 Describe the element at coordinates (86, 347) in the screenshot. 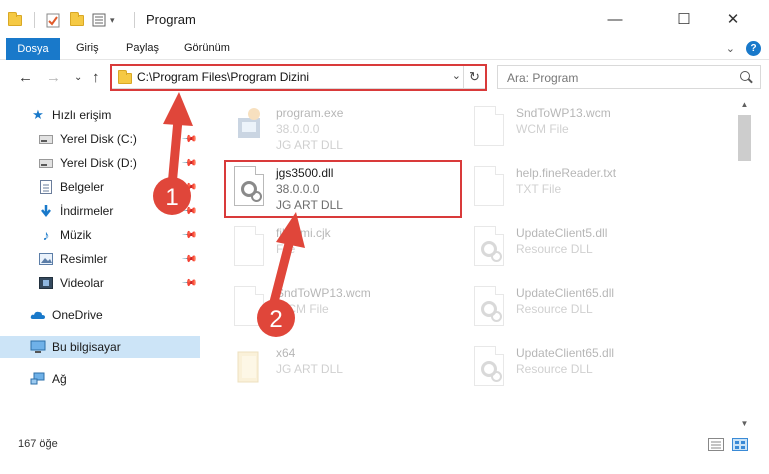

I see `sidebar-item-label: Bu bilgisayar` at that location.